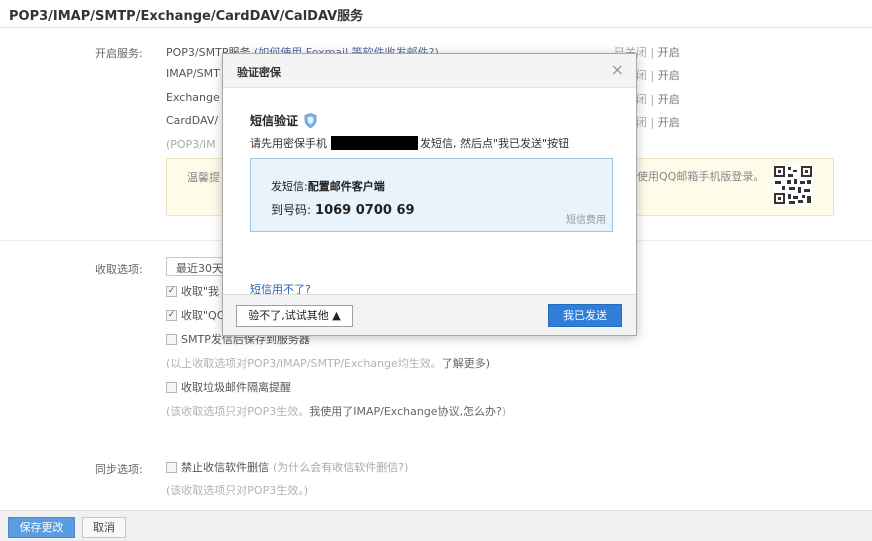 Image resolution: width=872 pixels, height=541 pixels. What do you see at coordinates (294, 316) in the screenshot?
I see `try-other-button: 验不了,试试其他 ▲` at bounding box center [294, 316].